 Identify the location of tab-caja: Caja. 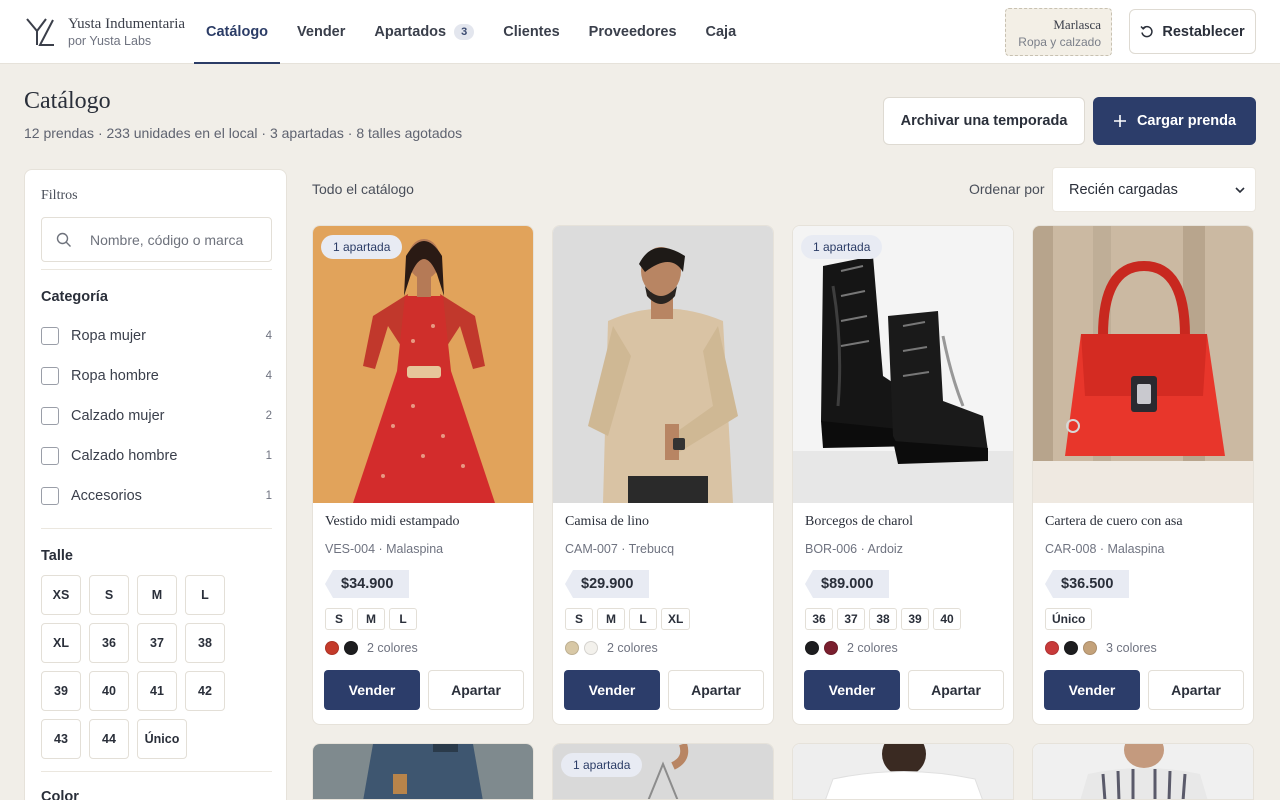
(721, 32).